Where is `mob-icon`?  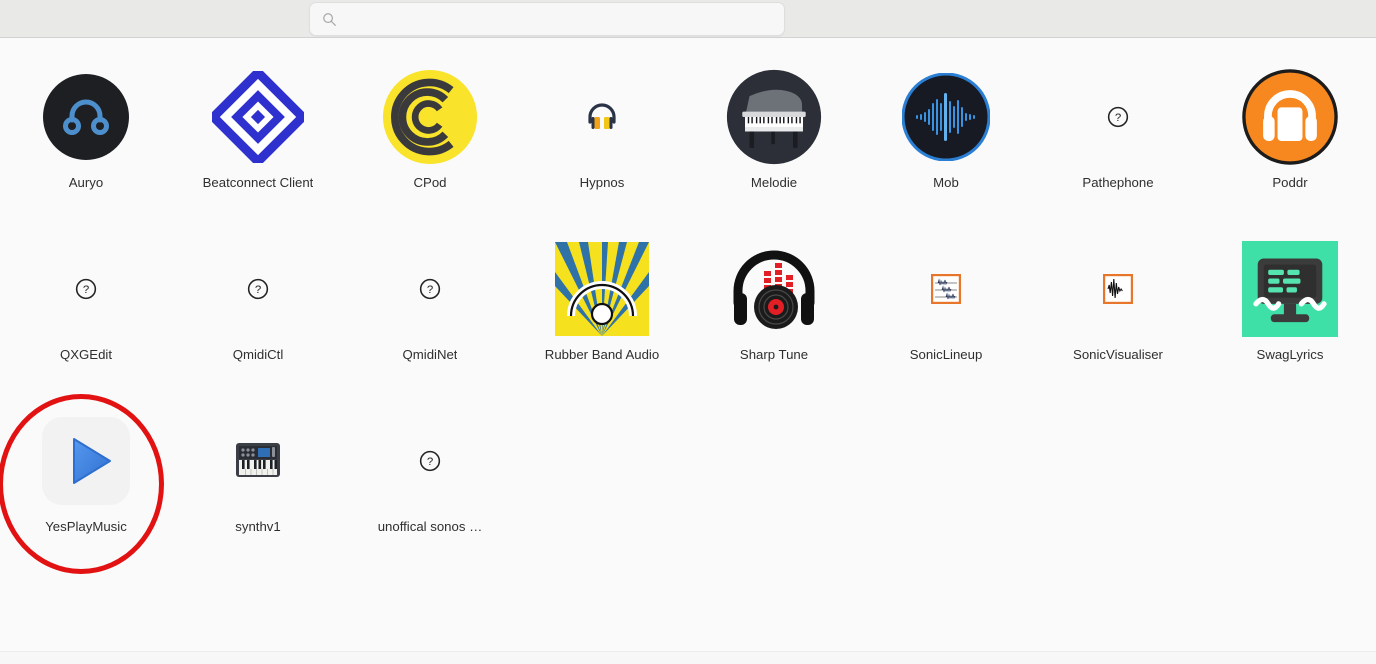
mob-icon is located at coordinates (946, 117).